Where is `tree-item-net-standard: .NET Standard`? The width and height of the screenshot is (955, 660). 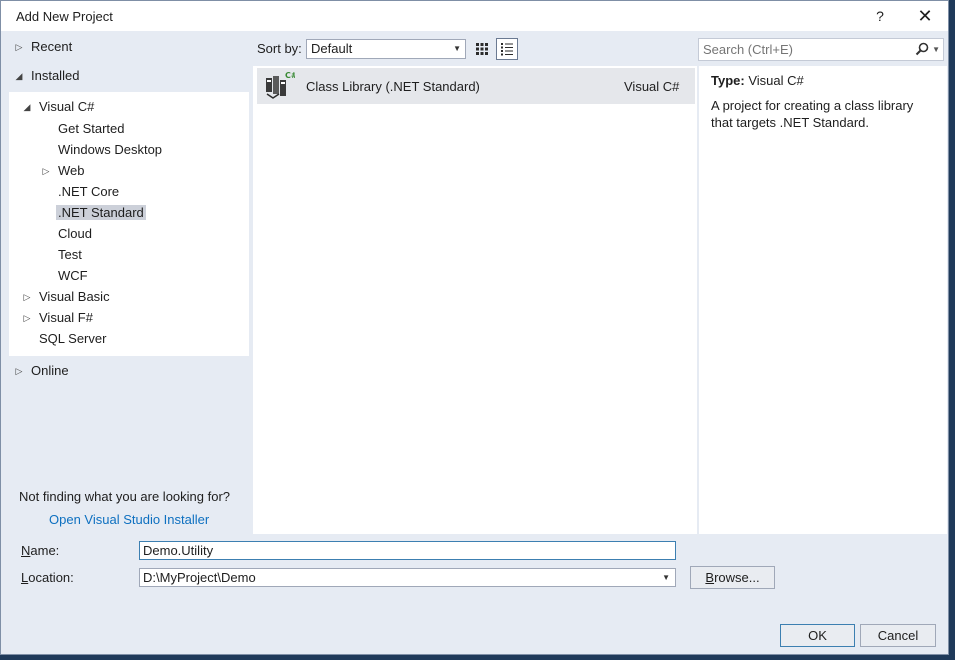
tree-item-net-standard: .NET Standard is located at coordinates (101, 213).